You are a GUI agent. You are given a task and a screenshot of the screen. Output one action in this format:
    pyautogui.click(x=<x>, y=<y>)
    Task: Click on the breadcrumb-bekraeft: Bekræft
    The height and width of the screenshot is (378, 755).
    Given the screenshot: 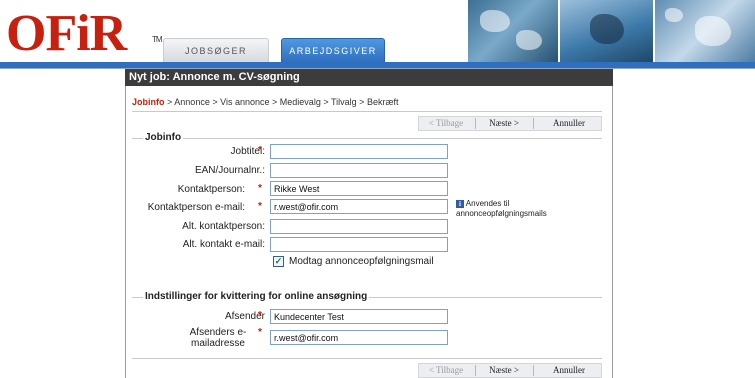 What is the action you would take?
    pyautogui.click(x=382, y=102)
    